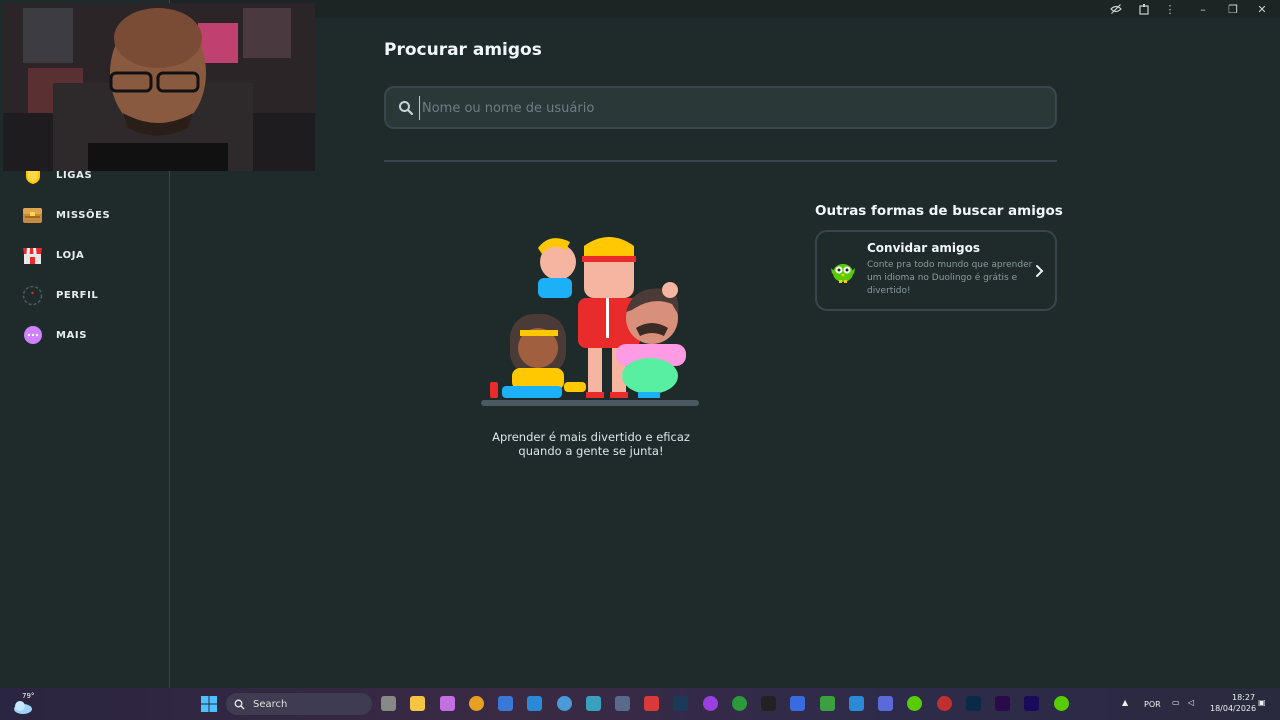 The height and width of the screenshot is (720, 1280). I want to click on page-title: Procurar amigos, so click(463, 50).